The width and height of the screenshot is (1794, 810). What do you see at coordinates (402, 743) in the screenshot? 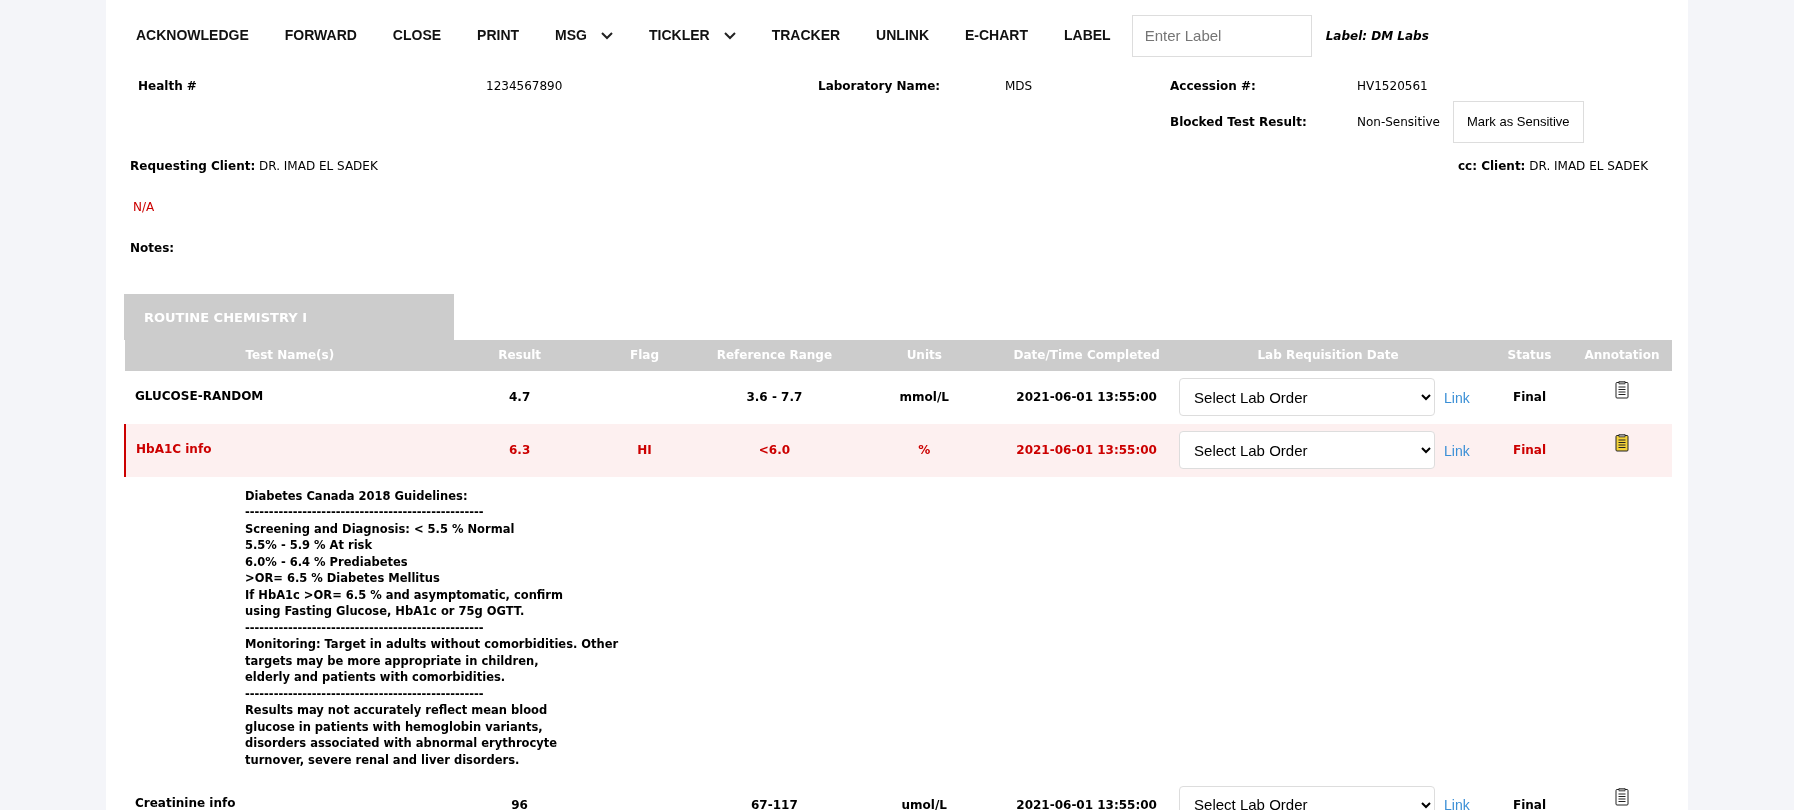
I see `comment-line: disorders associated with abnormal erythrocyte` at bounding box center [402, 743].